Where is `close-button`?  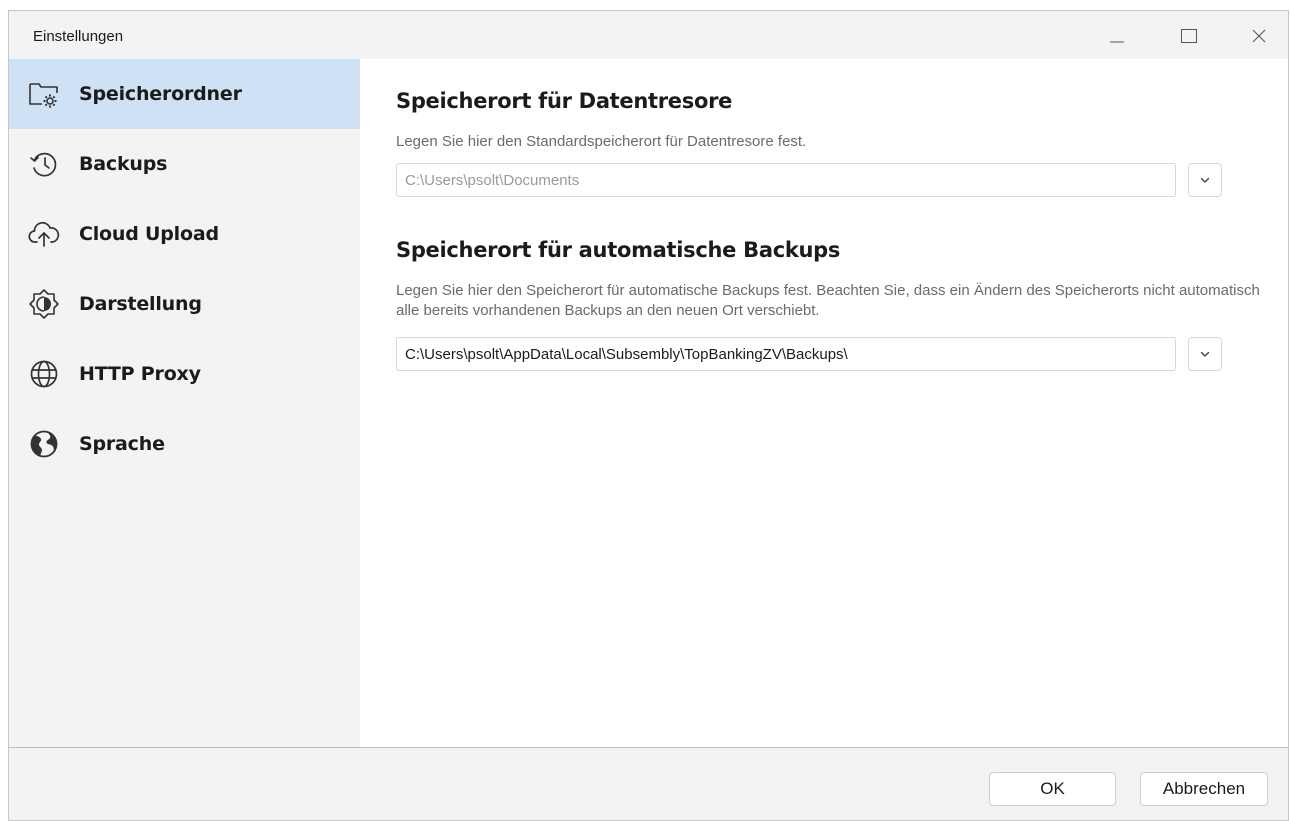 close-button is located at coordinates (1259, 36).